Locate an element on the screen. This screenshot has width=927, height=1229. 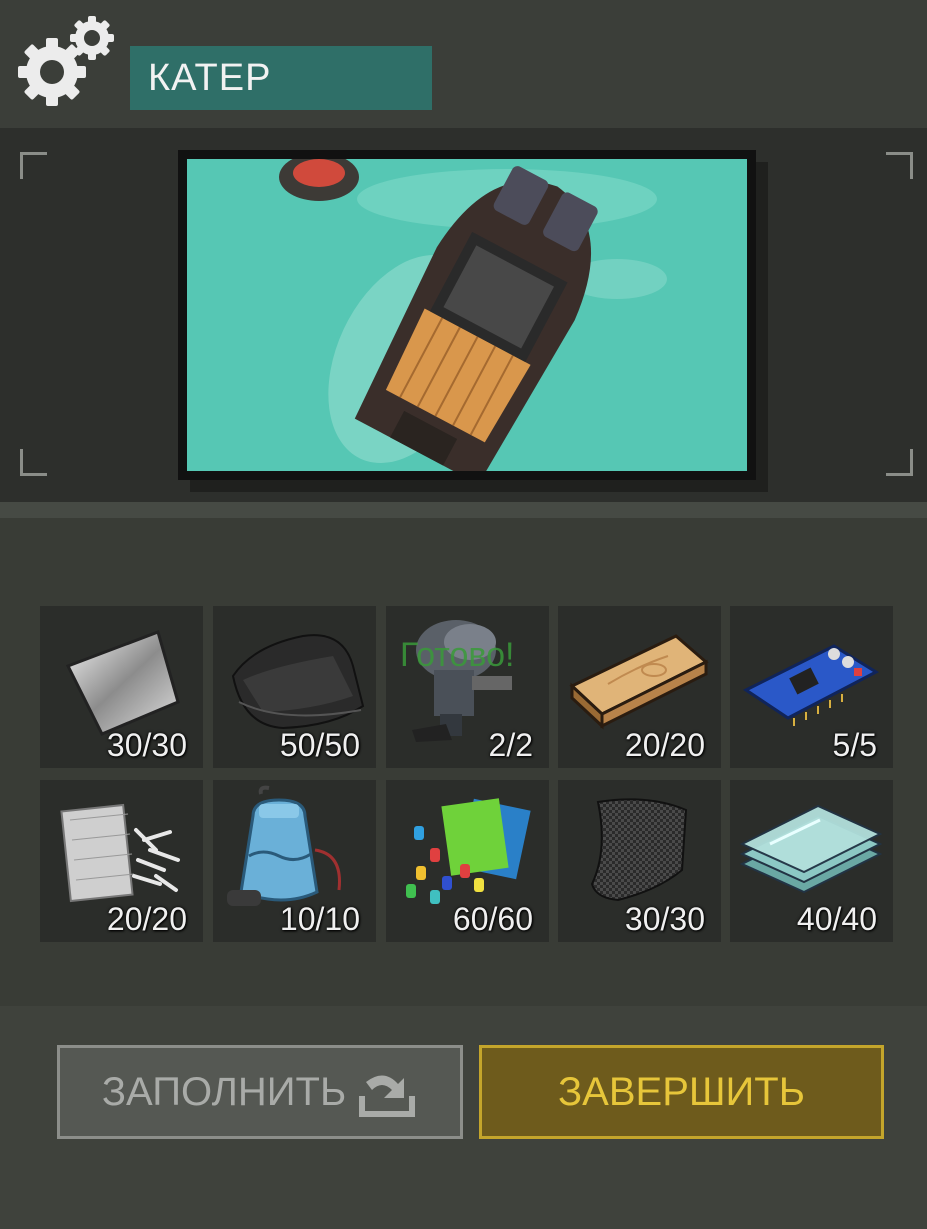
ready-label: Готово! is located at coordinates (457, 655).